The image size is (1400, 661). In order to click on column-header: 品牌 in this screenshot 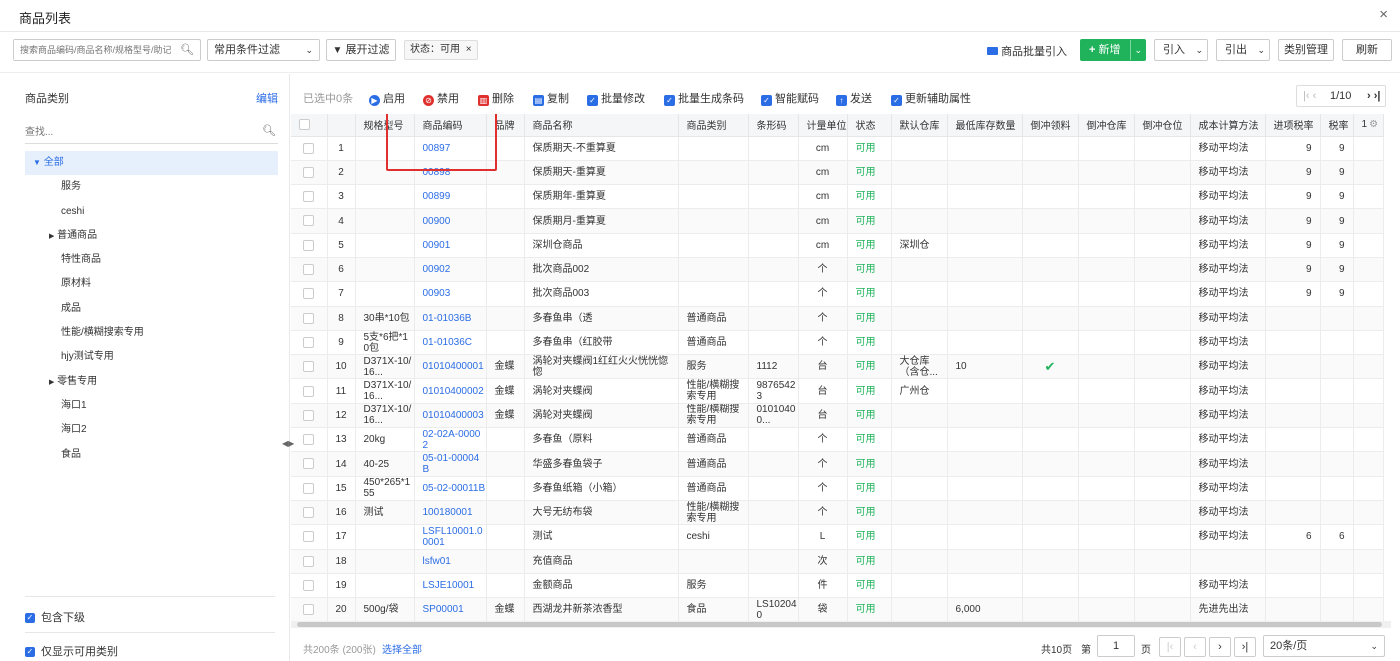, I will do `click(505, 125)`.